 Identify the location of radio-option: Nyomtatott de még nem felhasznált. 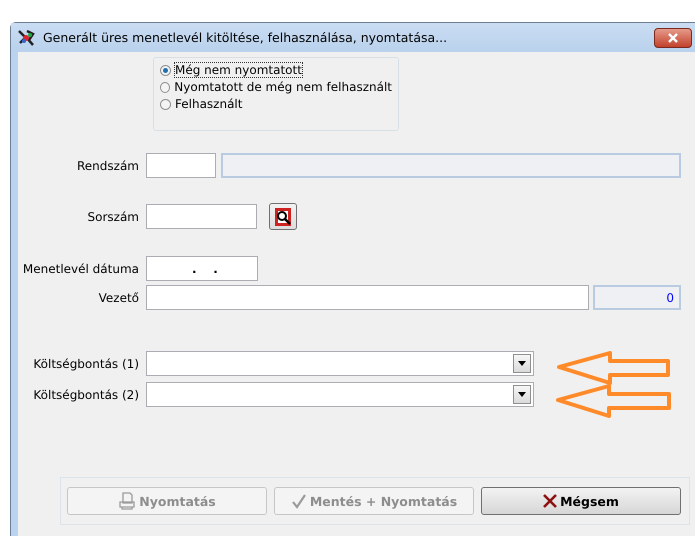
(276, 87).